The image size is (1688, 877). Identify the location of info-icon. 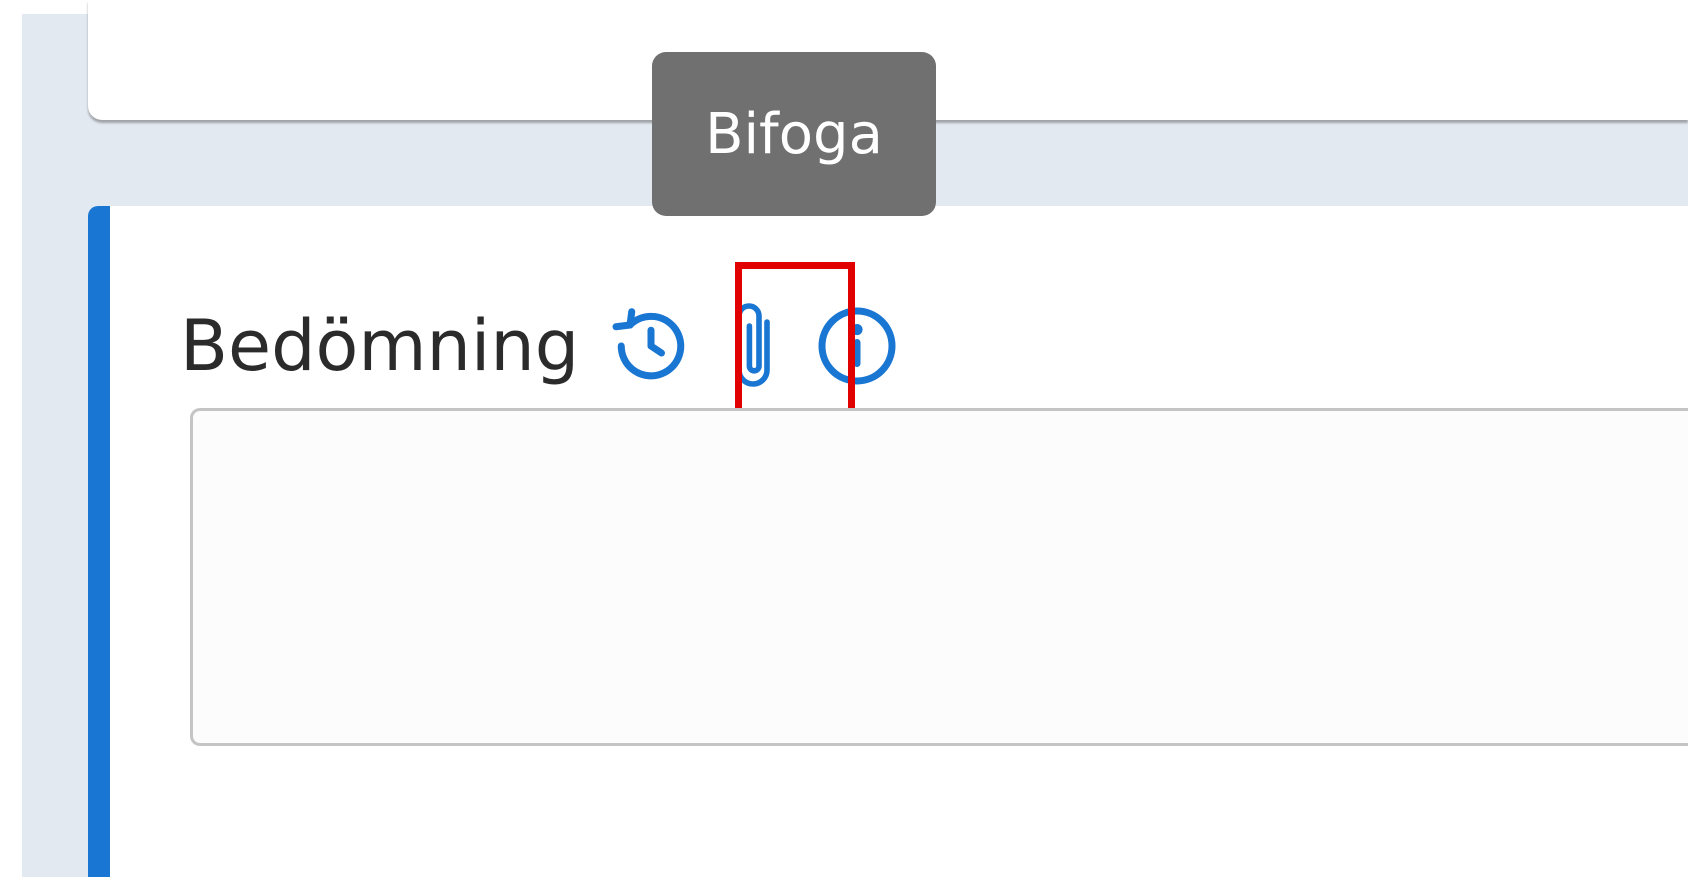
(857, 346).